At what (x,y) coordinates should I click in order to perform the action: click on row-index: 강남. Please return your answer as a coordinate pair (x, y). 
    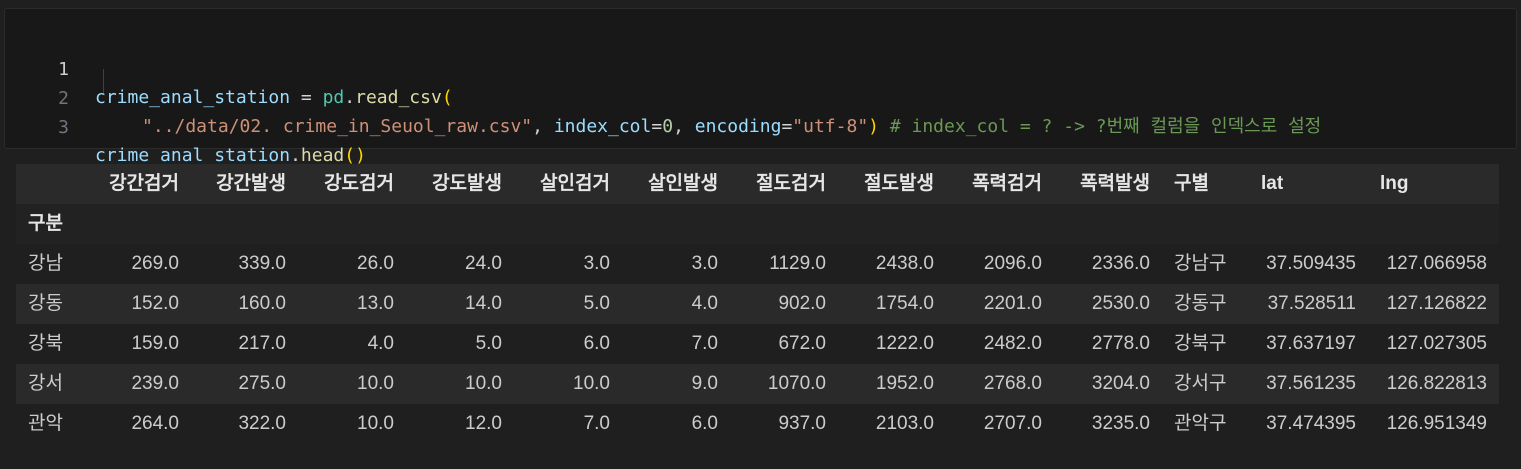
    Looking at the image, I should click on (45, 263).